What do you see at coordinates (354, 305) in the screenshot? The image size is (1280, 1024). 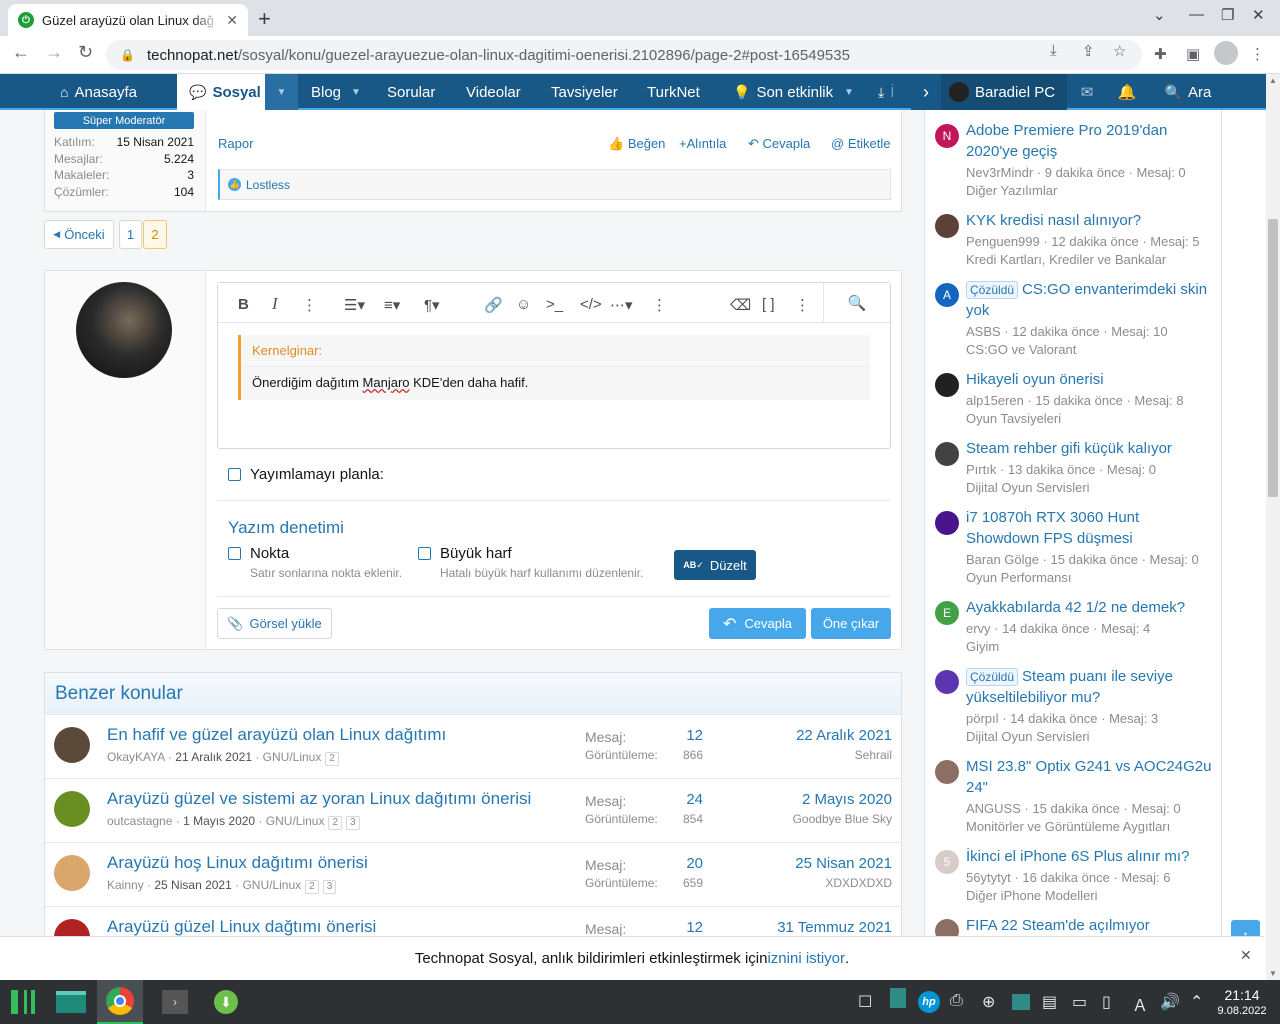 I see `list-icon: ☰▾` at bounding box center [354, 305].